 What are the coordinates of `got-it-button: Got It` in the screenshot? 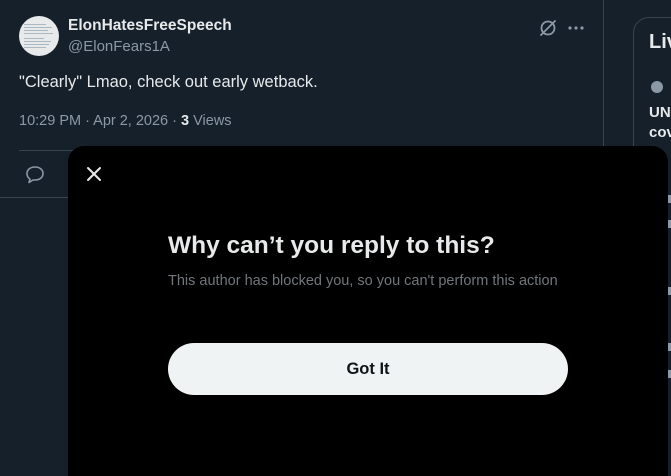 It's located at (368, 369).